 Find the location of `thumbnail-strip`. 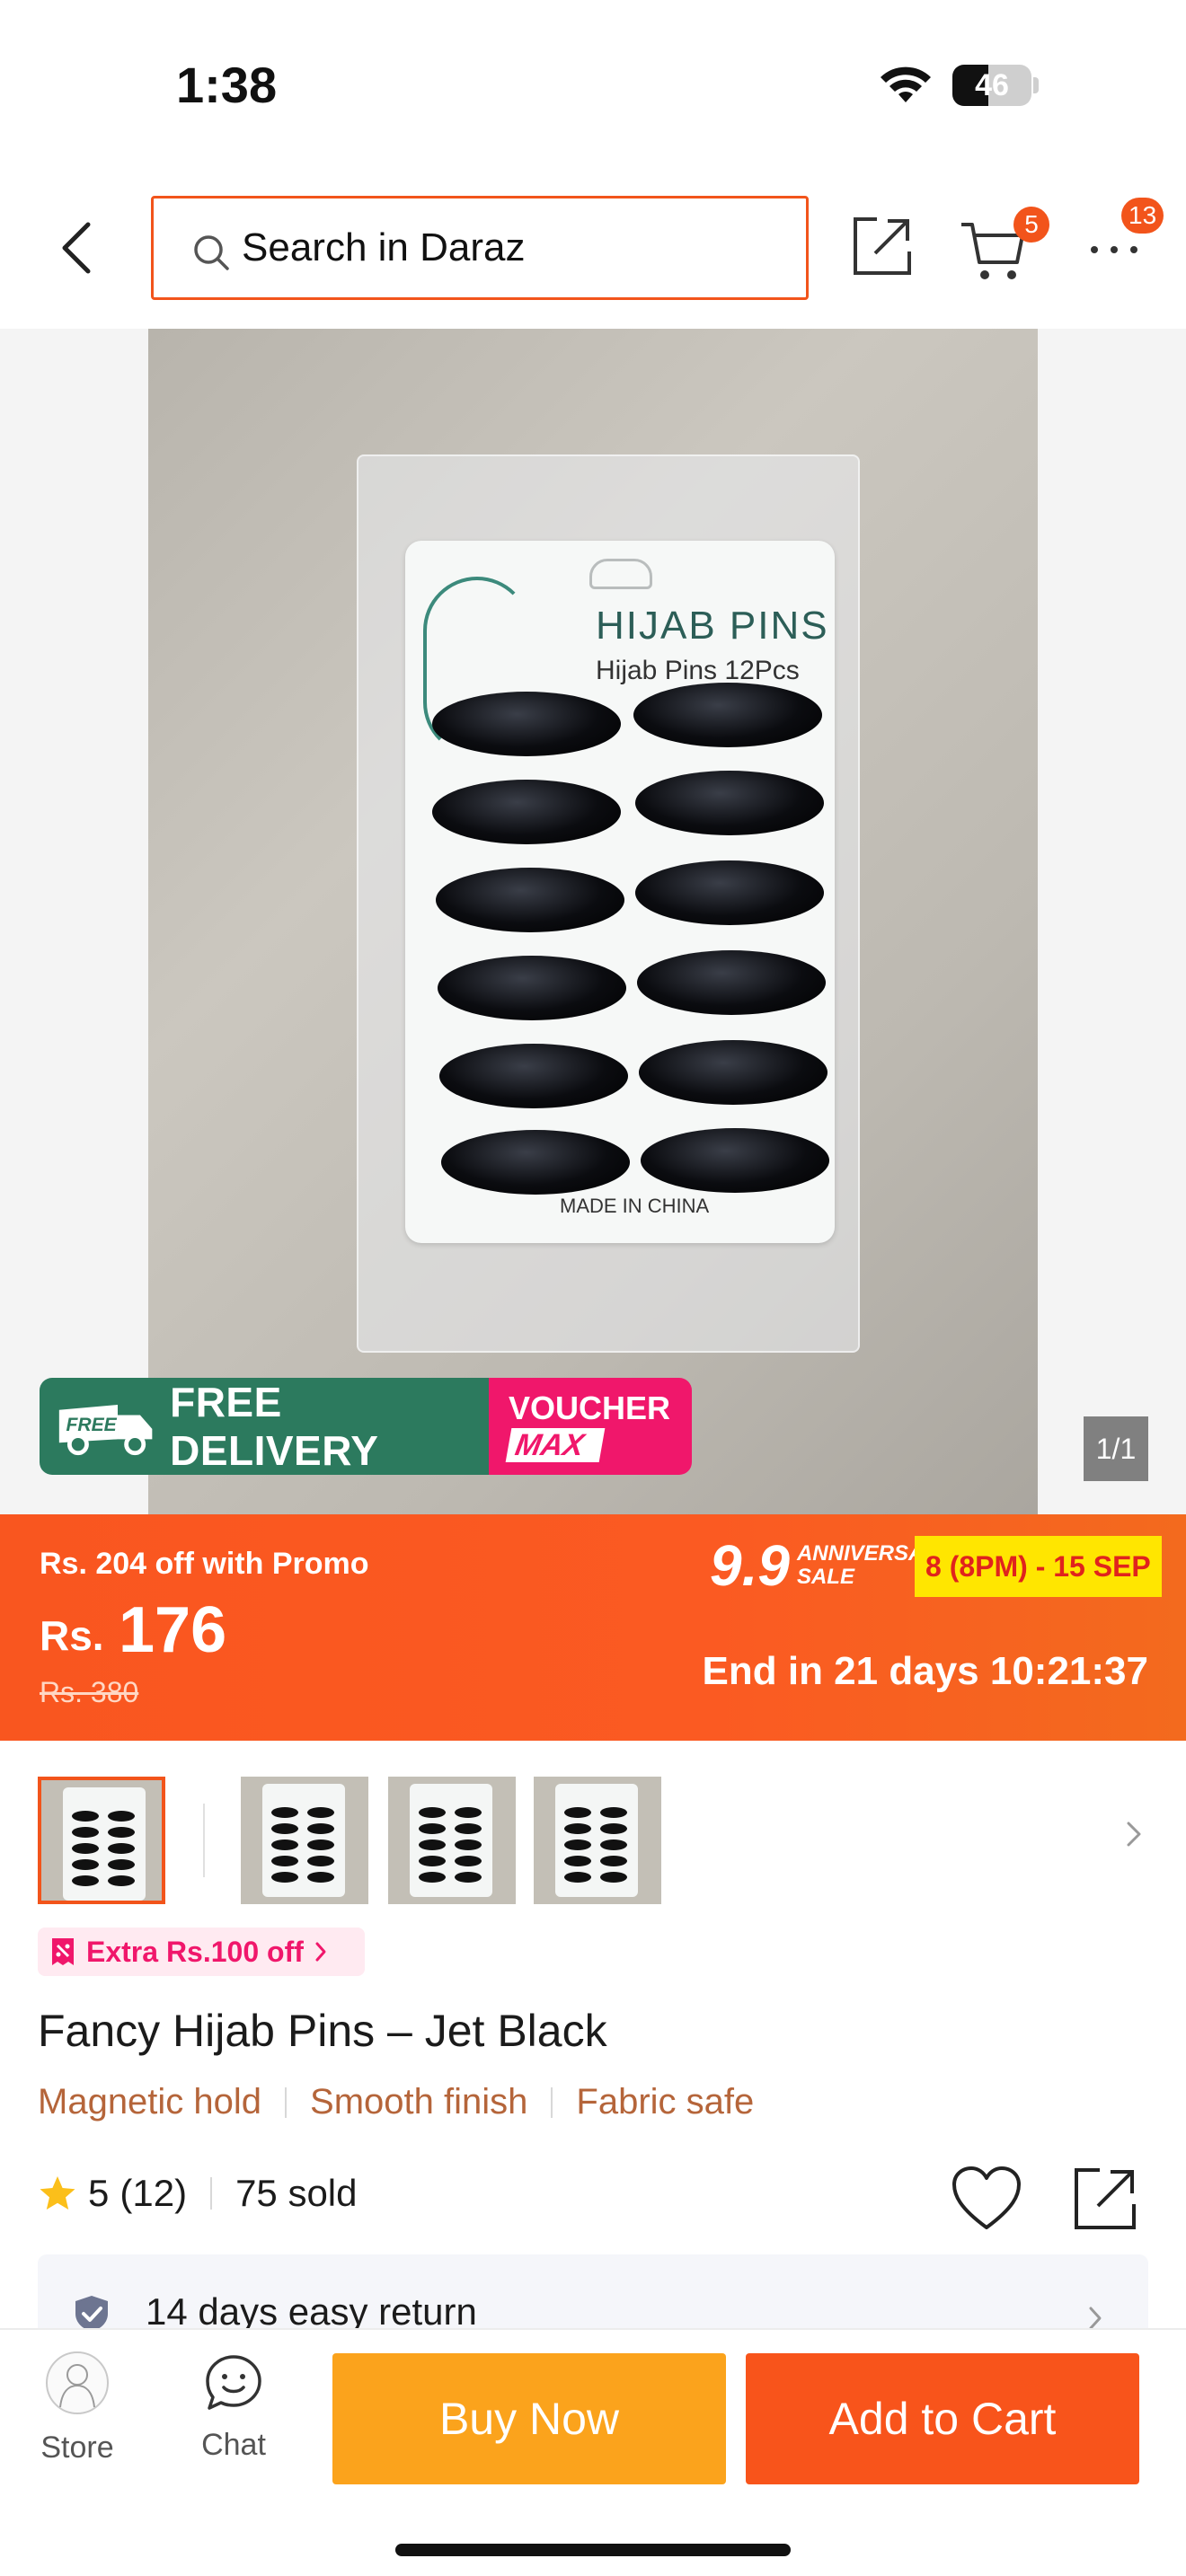

thumbnail-strip is located at coordinates (593, 1843).